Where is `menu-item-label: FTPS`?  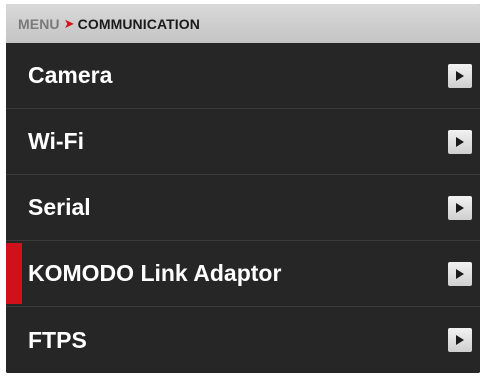 menu-item-label: FTPS is located at coordinates (57, 339).